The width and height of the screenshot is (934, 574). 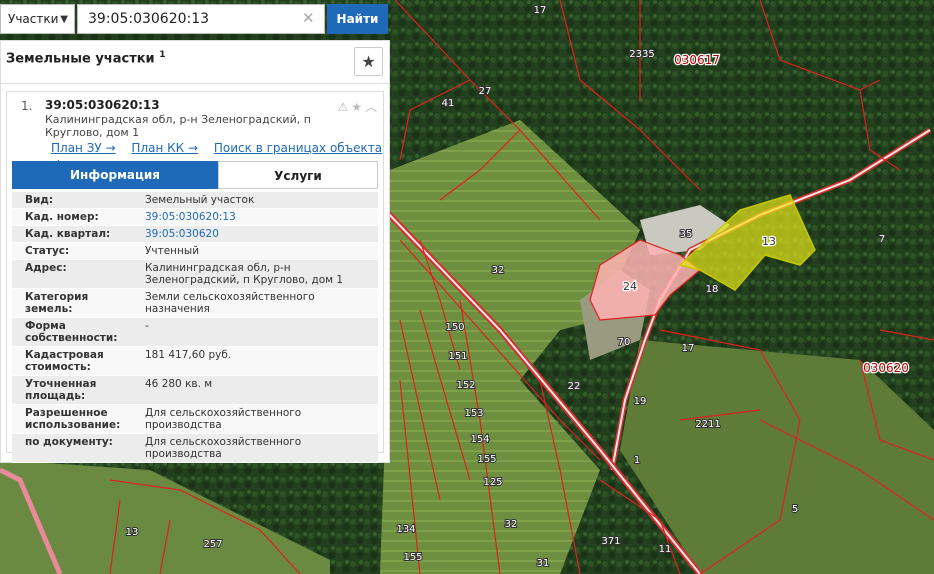 I want to click on quarter-label-030617: 030617, so click(x=697, y=60).